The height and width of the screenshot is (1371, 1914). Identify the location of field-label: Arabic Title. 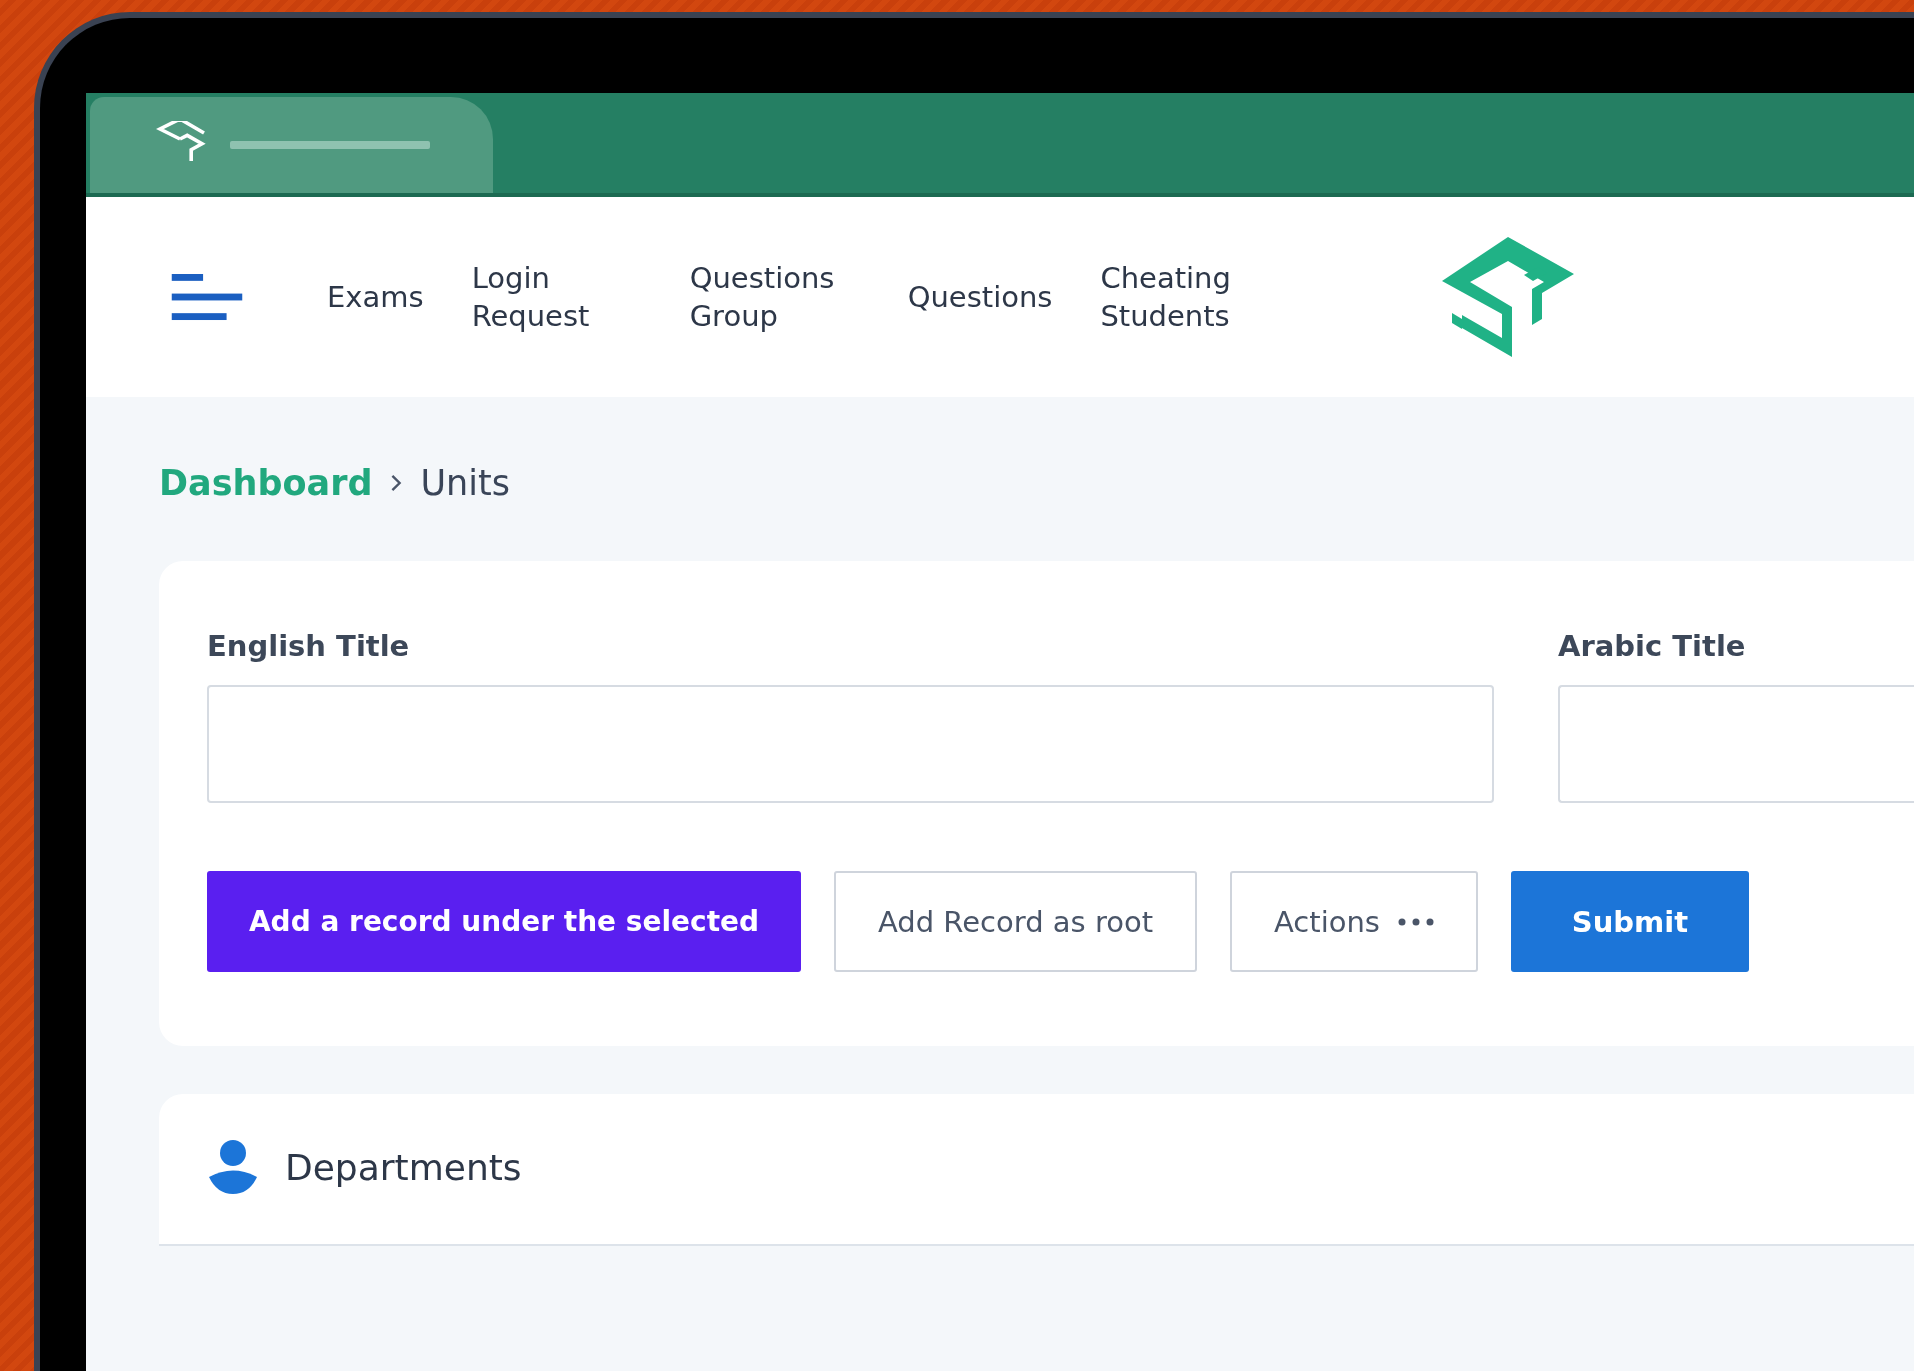
(1652, 646).